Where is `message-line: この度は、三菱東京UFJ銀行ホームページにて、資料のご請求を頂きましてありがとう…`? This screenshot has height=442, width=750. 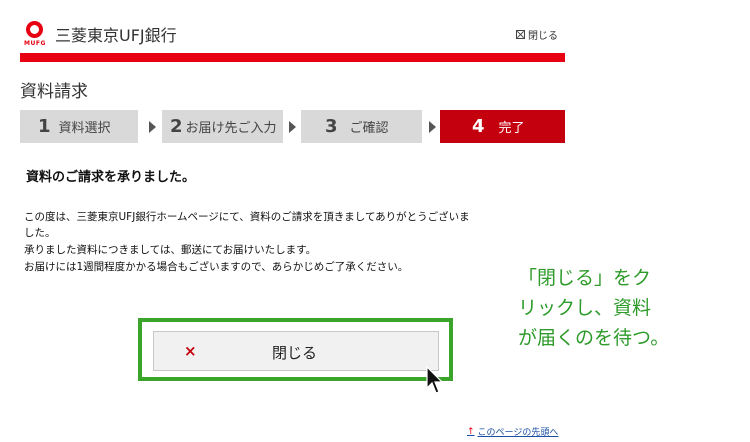
message-line: この度は、三菱東京UFJ銀行ホームページにて、資料のご請求を頂きましてありがとう… is located at coordinates (247, 217).